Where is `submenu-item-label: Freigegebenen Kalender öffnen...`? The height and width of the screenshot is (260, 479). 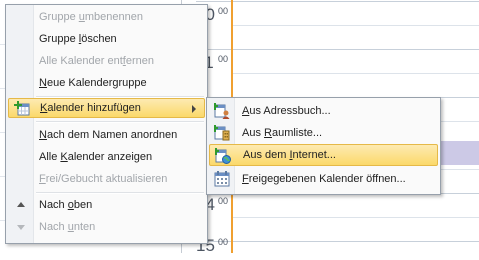
submenu-item-label: Freigegebenen Kalender öffnen... is located at coordinates (324, 179).